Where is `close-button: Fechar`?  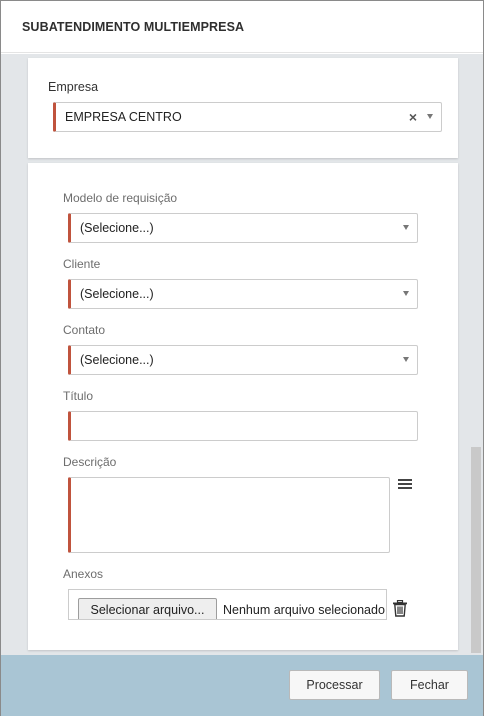 close-button: Fechar is located at coordinates (429, 685).